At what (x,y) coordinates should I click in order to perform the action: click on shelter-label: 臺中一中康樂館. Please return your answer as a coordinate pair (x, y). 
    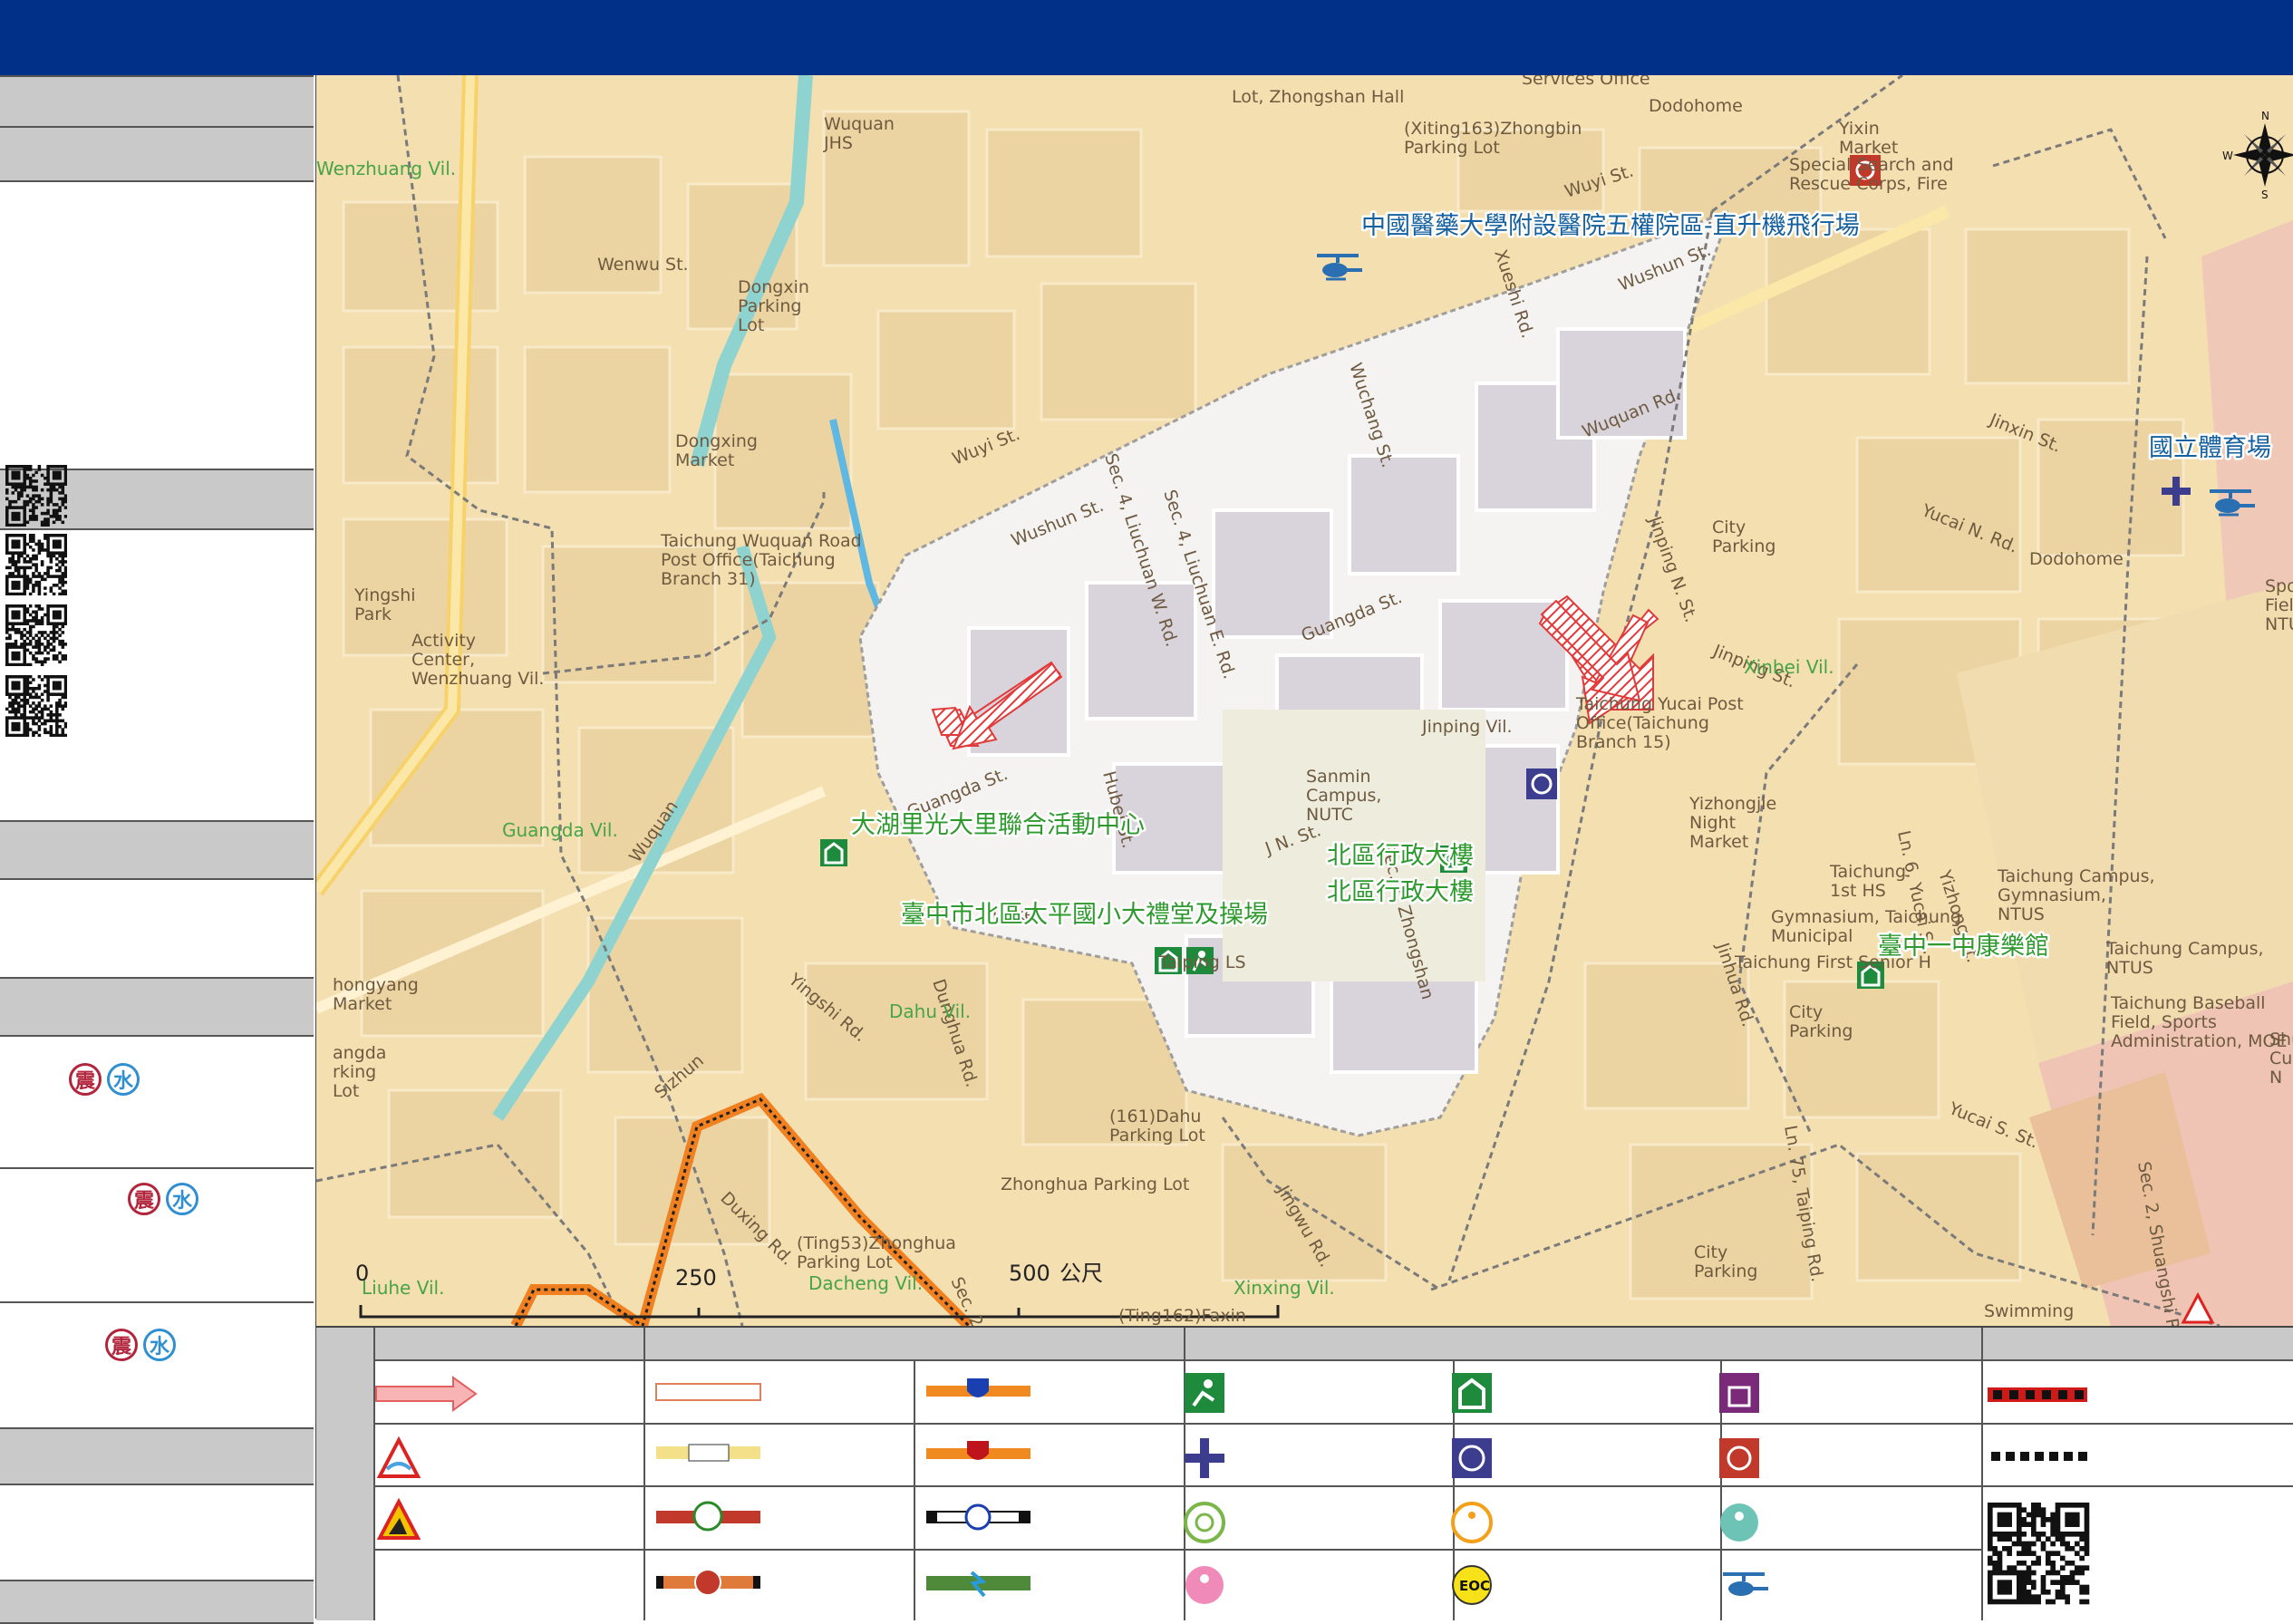
    Looking at the image, I should click on (1963, 947).